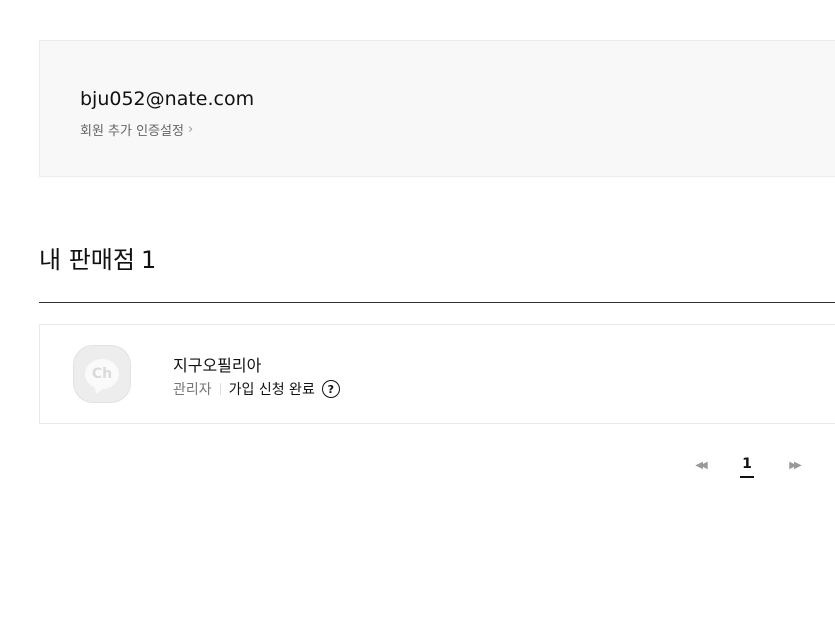 Image resolution: width=835 pixels, height=626 pixels. I want to click on help-symbol: ?, so click(331, 389).